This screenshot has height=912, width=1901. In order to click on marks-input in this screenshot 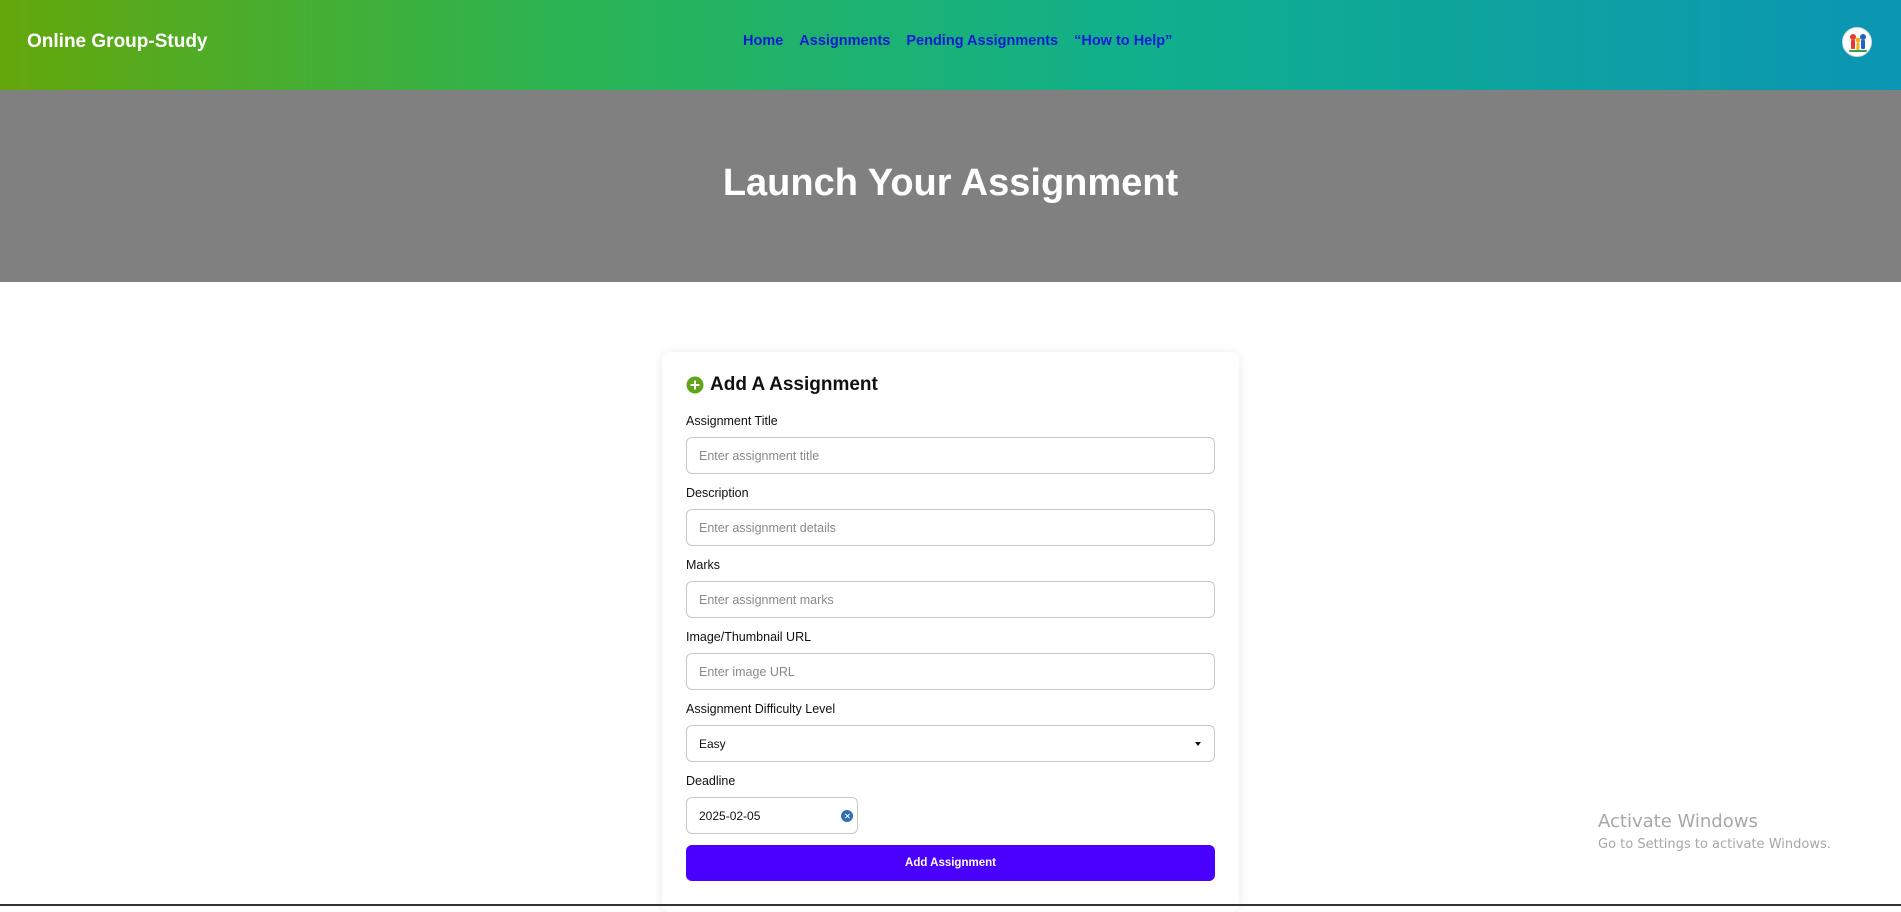, I will do `click(950, 599)`.